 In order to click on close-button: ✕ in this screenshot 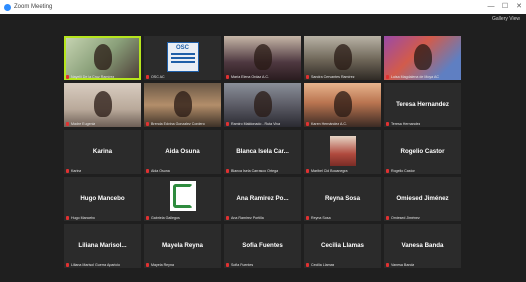, I will do `click(519, 7)`.